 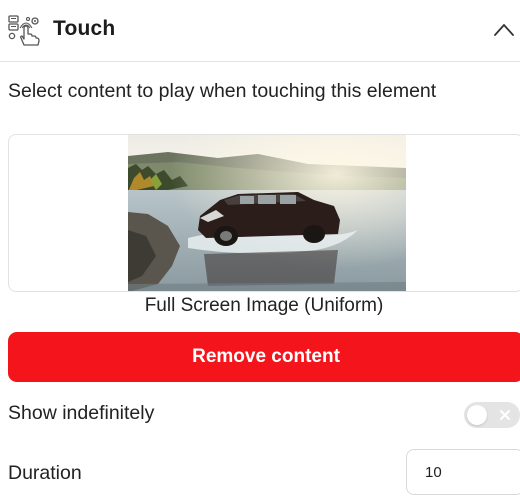 I want to click on toggle-knob, so click(x=477, y=415).